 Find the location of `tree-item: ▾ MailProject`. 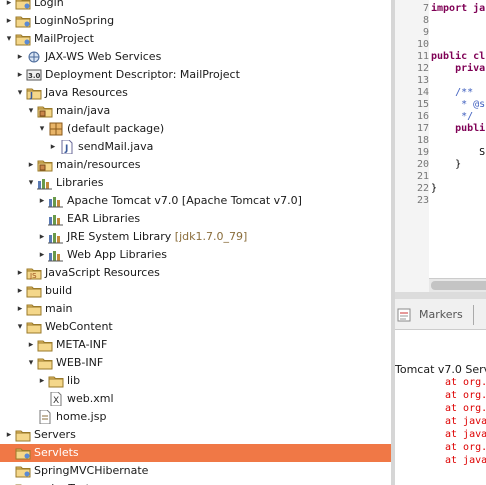

tree-item: ▾ MailProject is located at coordinates (195, 39).